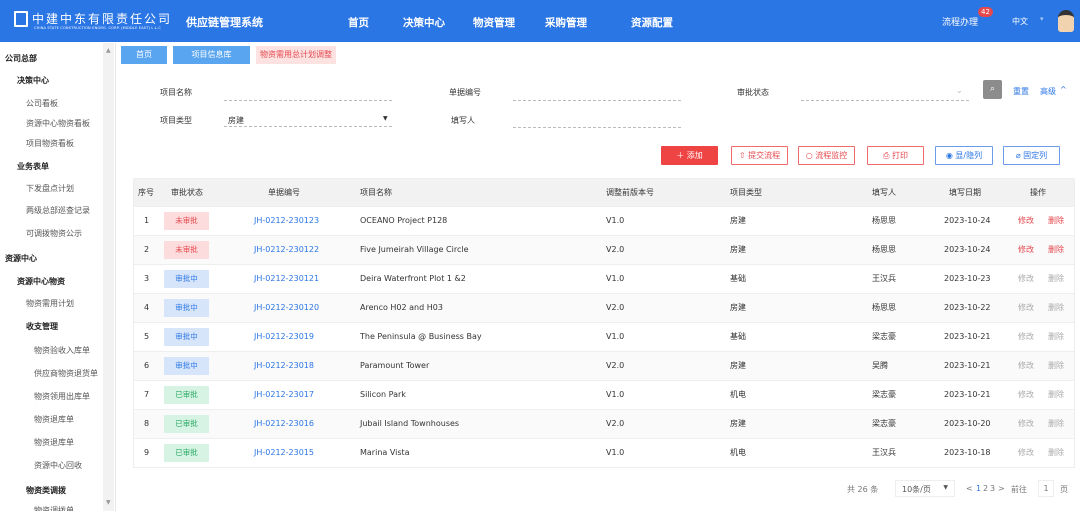 The image size is (1080, 511). Describe the element at coordinates (58, 123) in the screenshot. I see `sidebar-item: 资源中心物资看板` at that location.